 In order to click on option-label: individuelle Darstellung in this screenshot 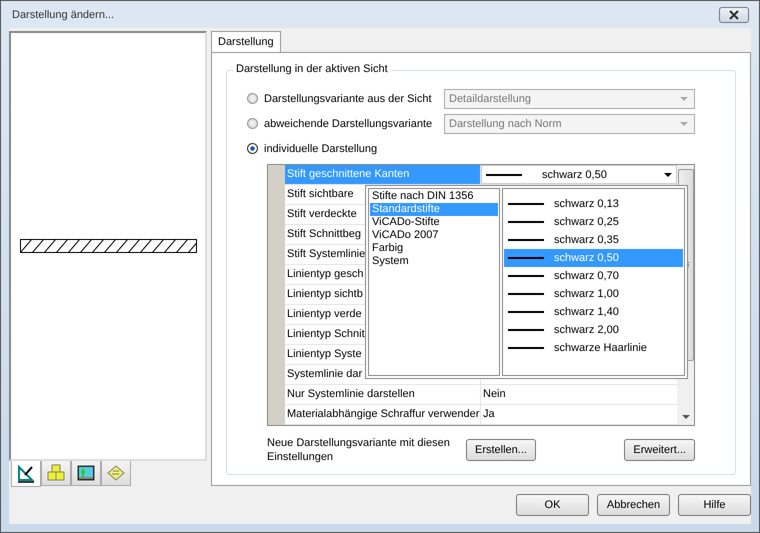, I will do `click(321, 148)`.